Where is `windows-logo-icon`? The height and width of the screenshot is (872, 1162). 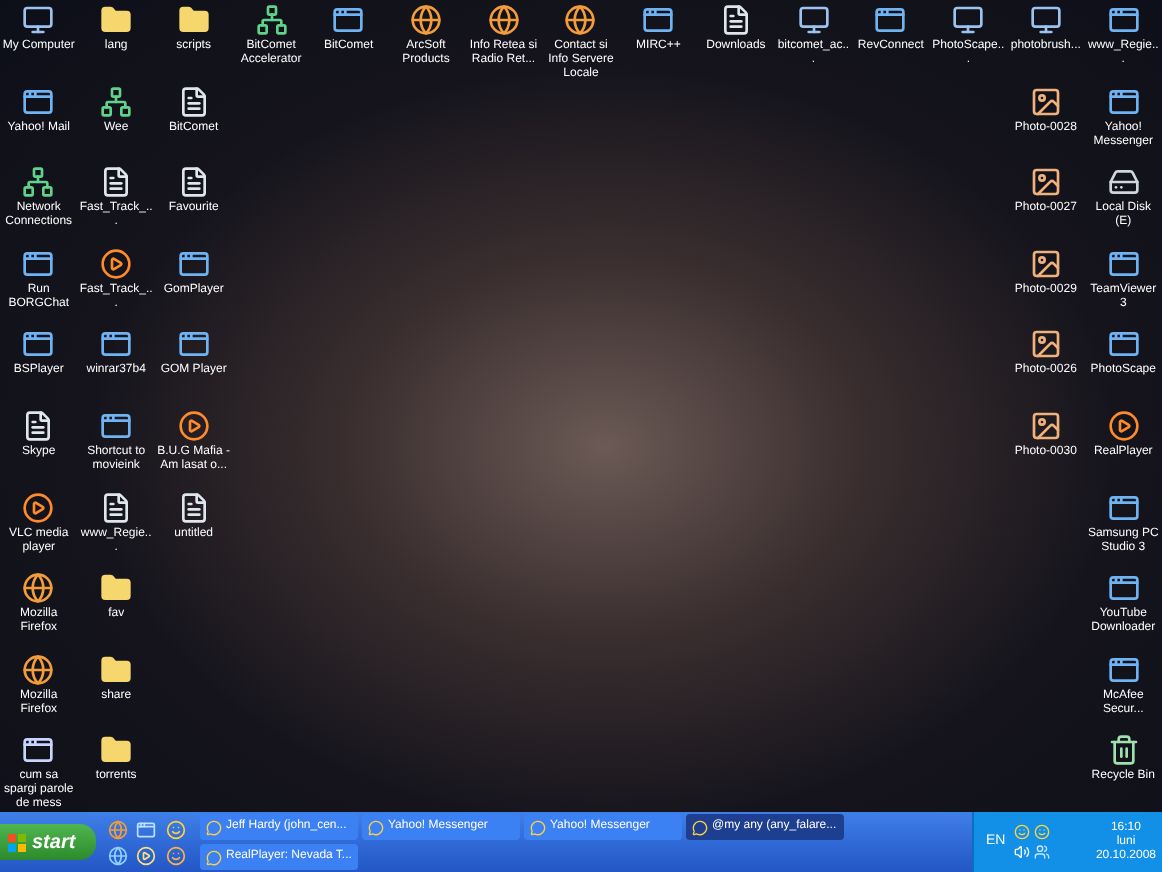 windows-logo-icon is located at coordinates (17, 842).